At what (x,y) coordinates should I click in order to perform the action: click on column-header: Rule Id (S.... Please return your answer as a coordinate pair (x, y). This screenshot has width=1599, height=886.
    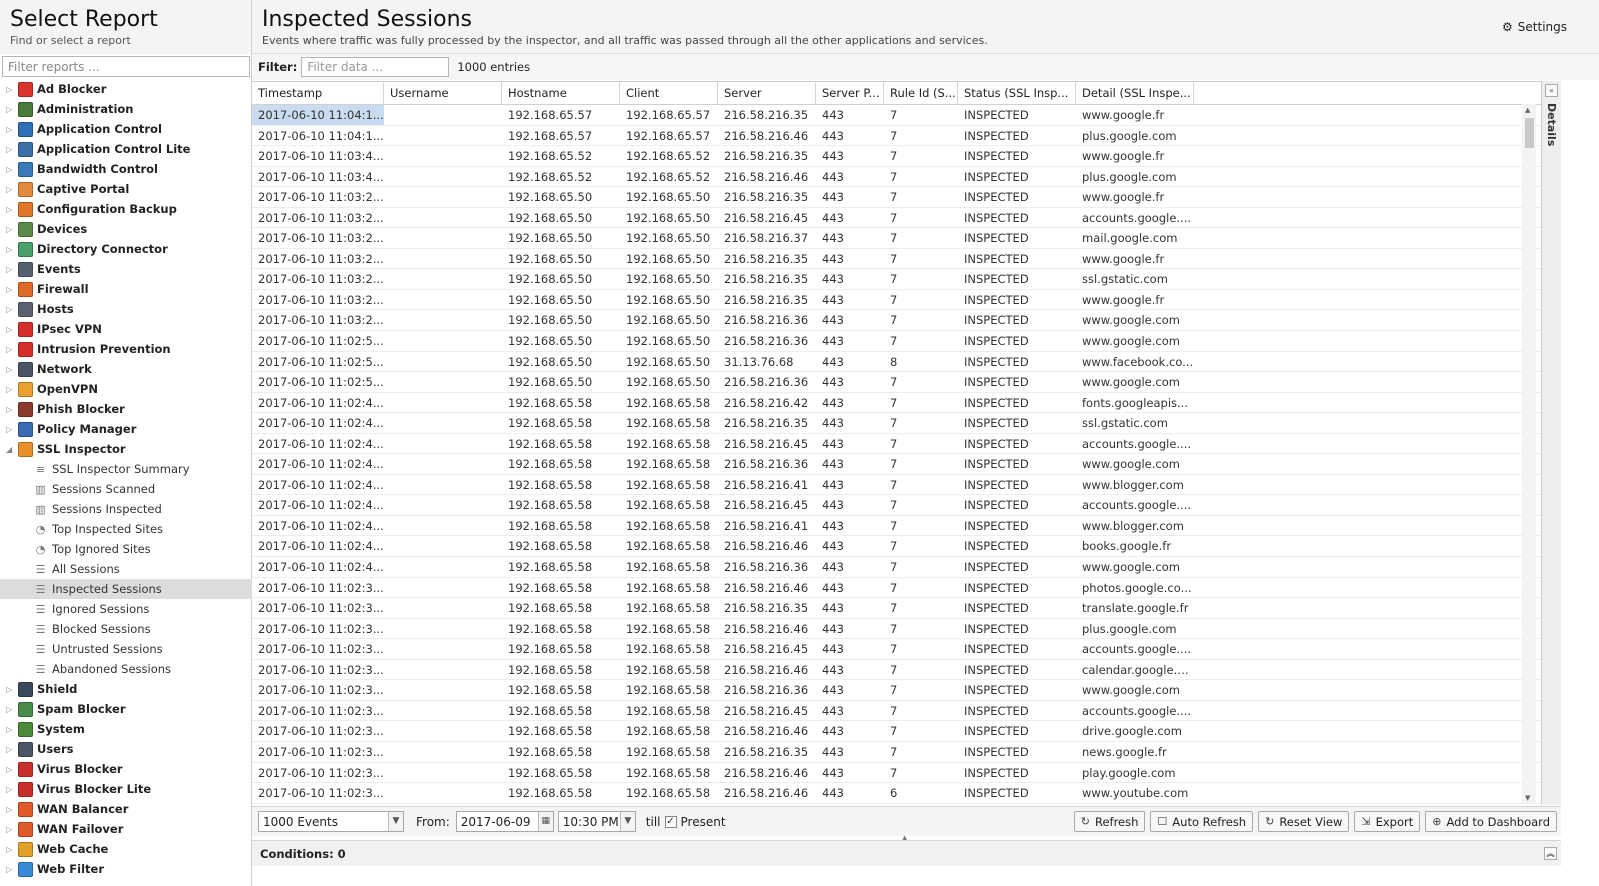
    Looking at the image, I should click on (921, 93).